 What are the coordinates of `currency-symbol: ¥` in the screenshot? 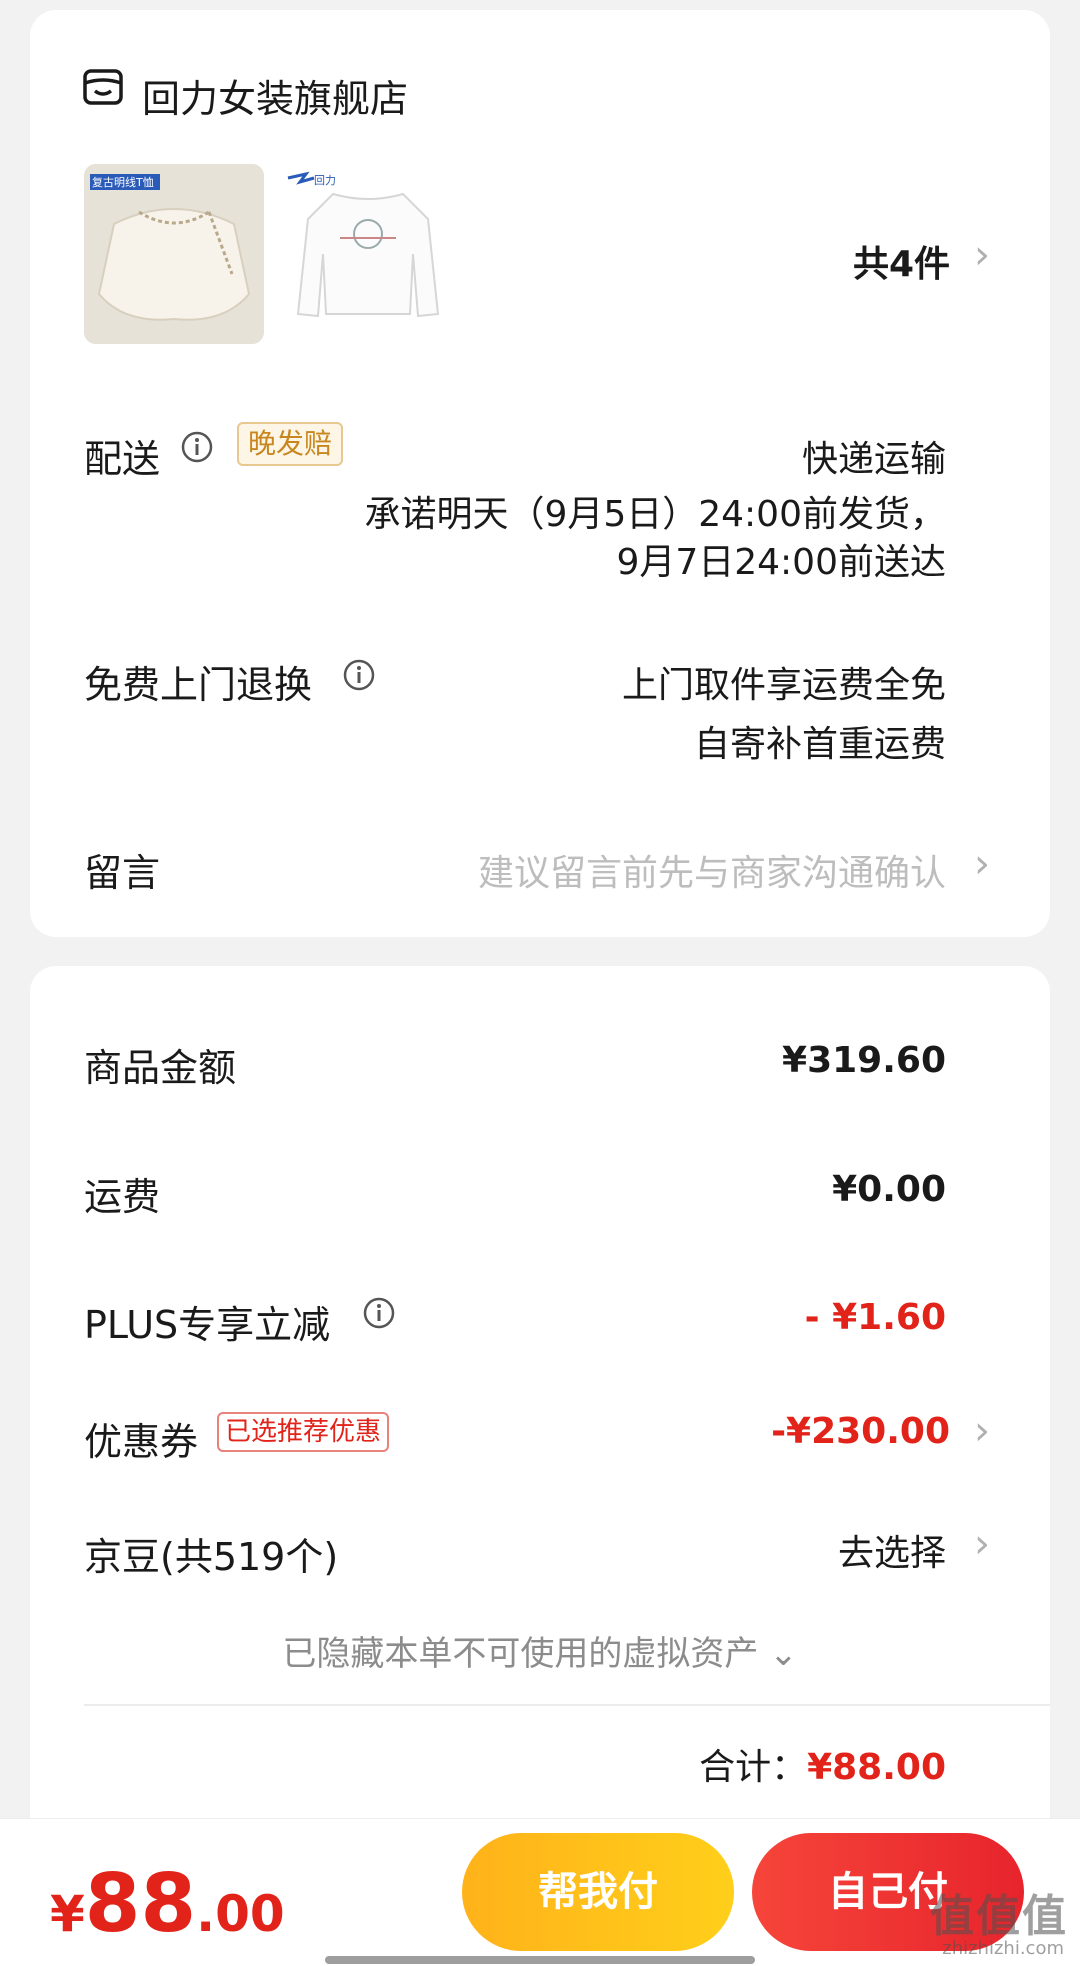 It's located at (67, 1914).